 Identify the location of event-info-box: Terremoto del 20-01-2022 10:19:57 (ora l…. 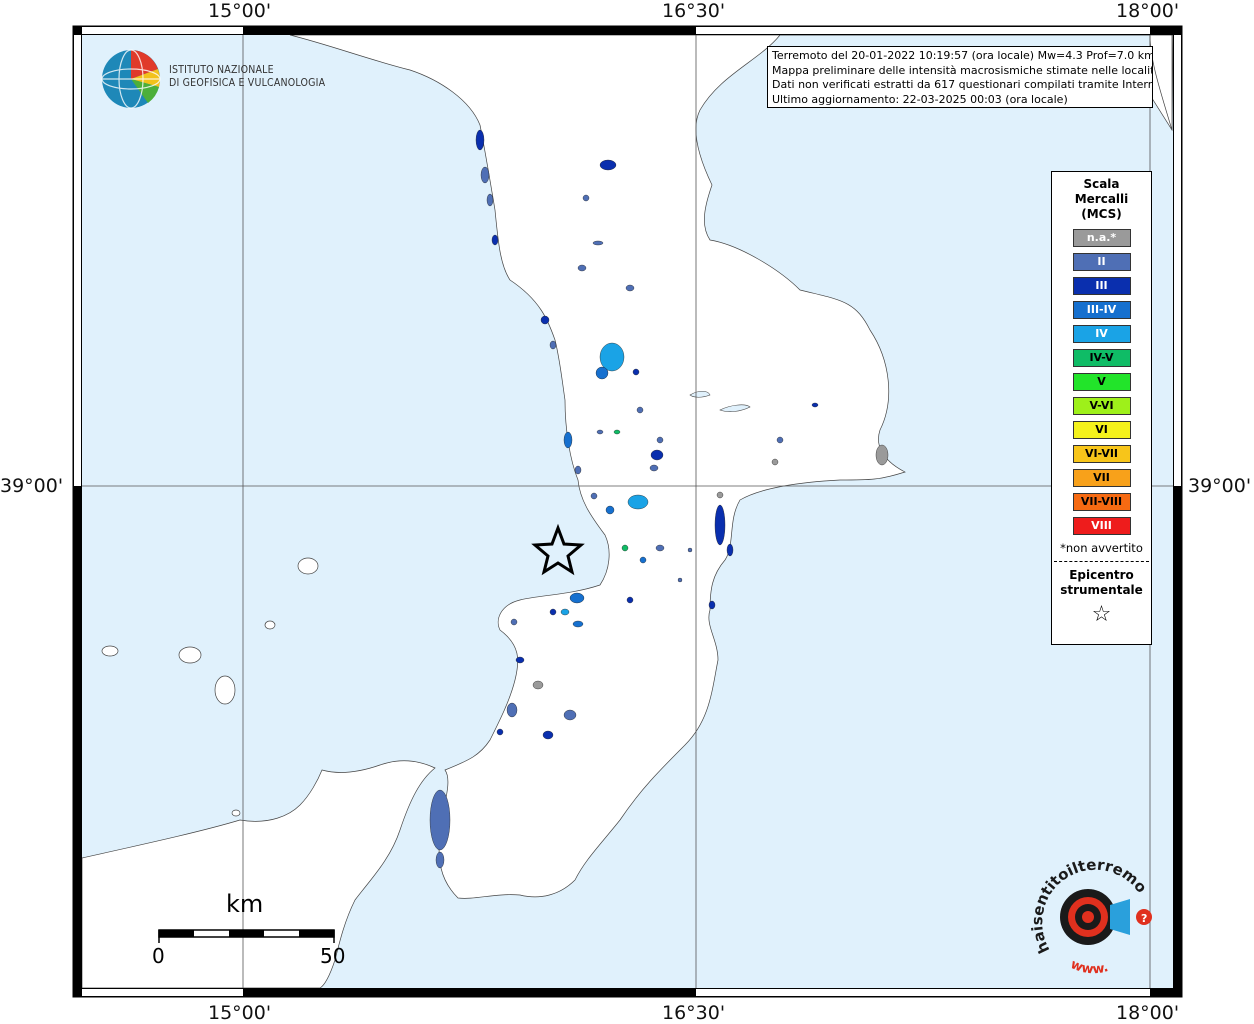
(960, 77).